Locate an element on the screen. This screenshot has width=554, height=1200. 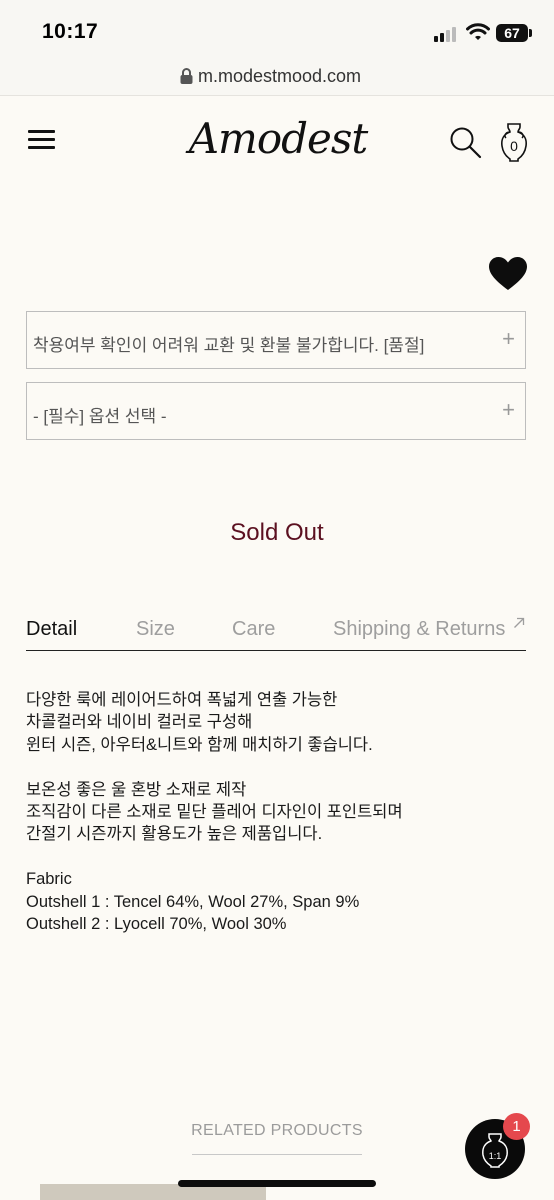
option-select-required: - [필수] 옵션 선택 - + is located at coordinates (276, 411).